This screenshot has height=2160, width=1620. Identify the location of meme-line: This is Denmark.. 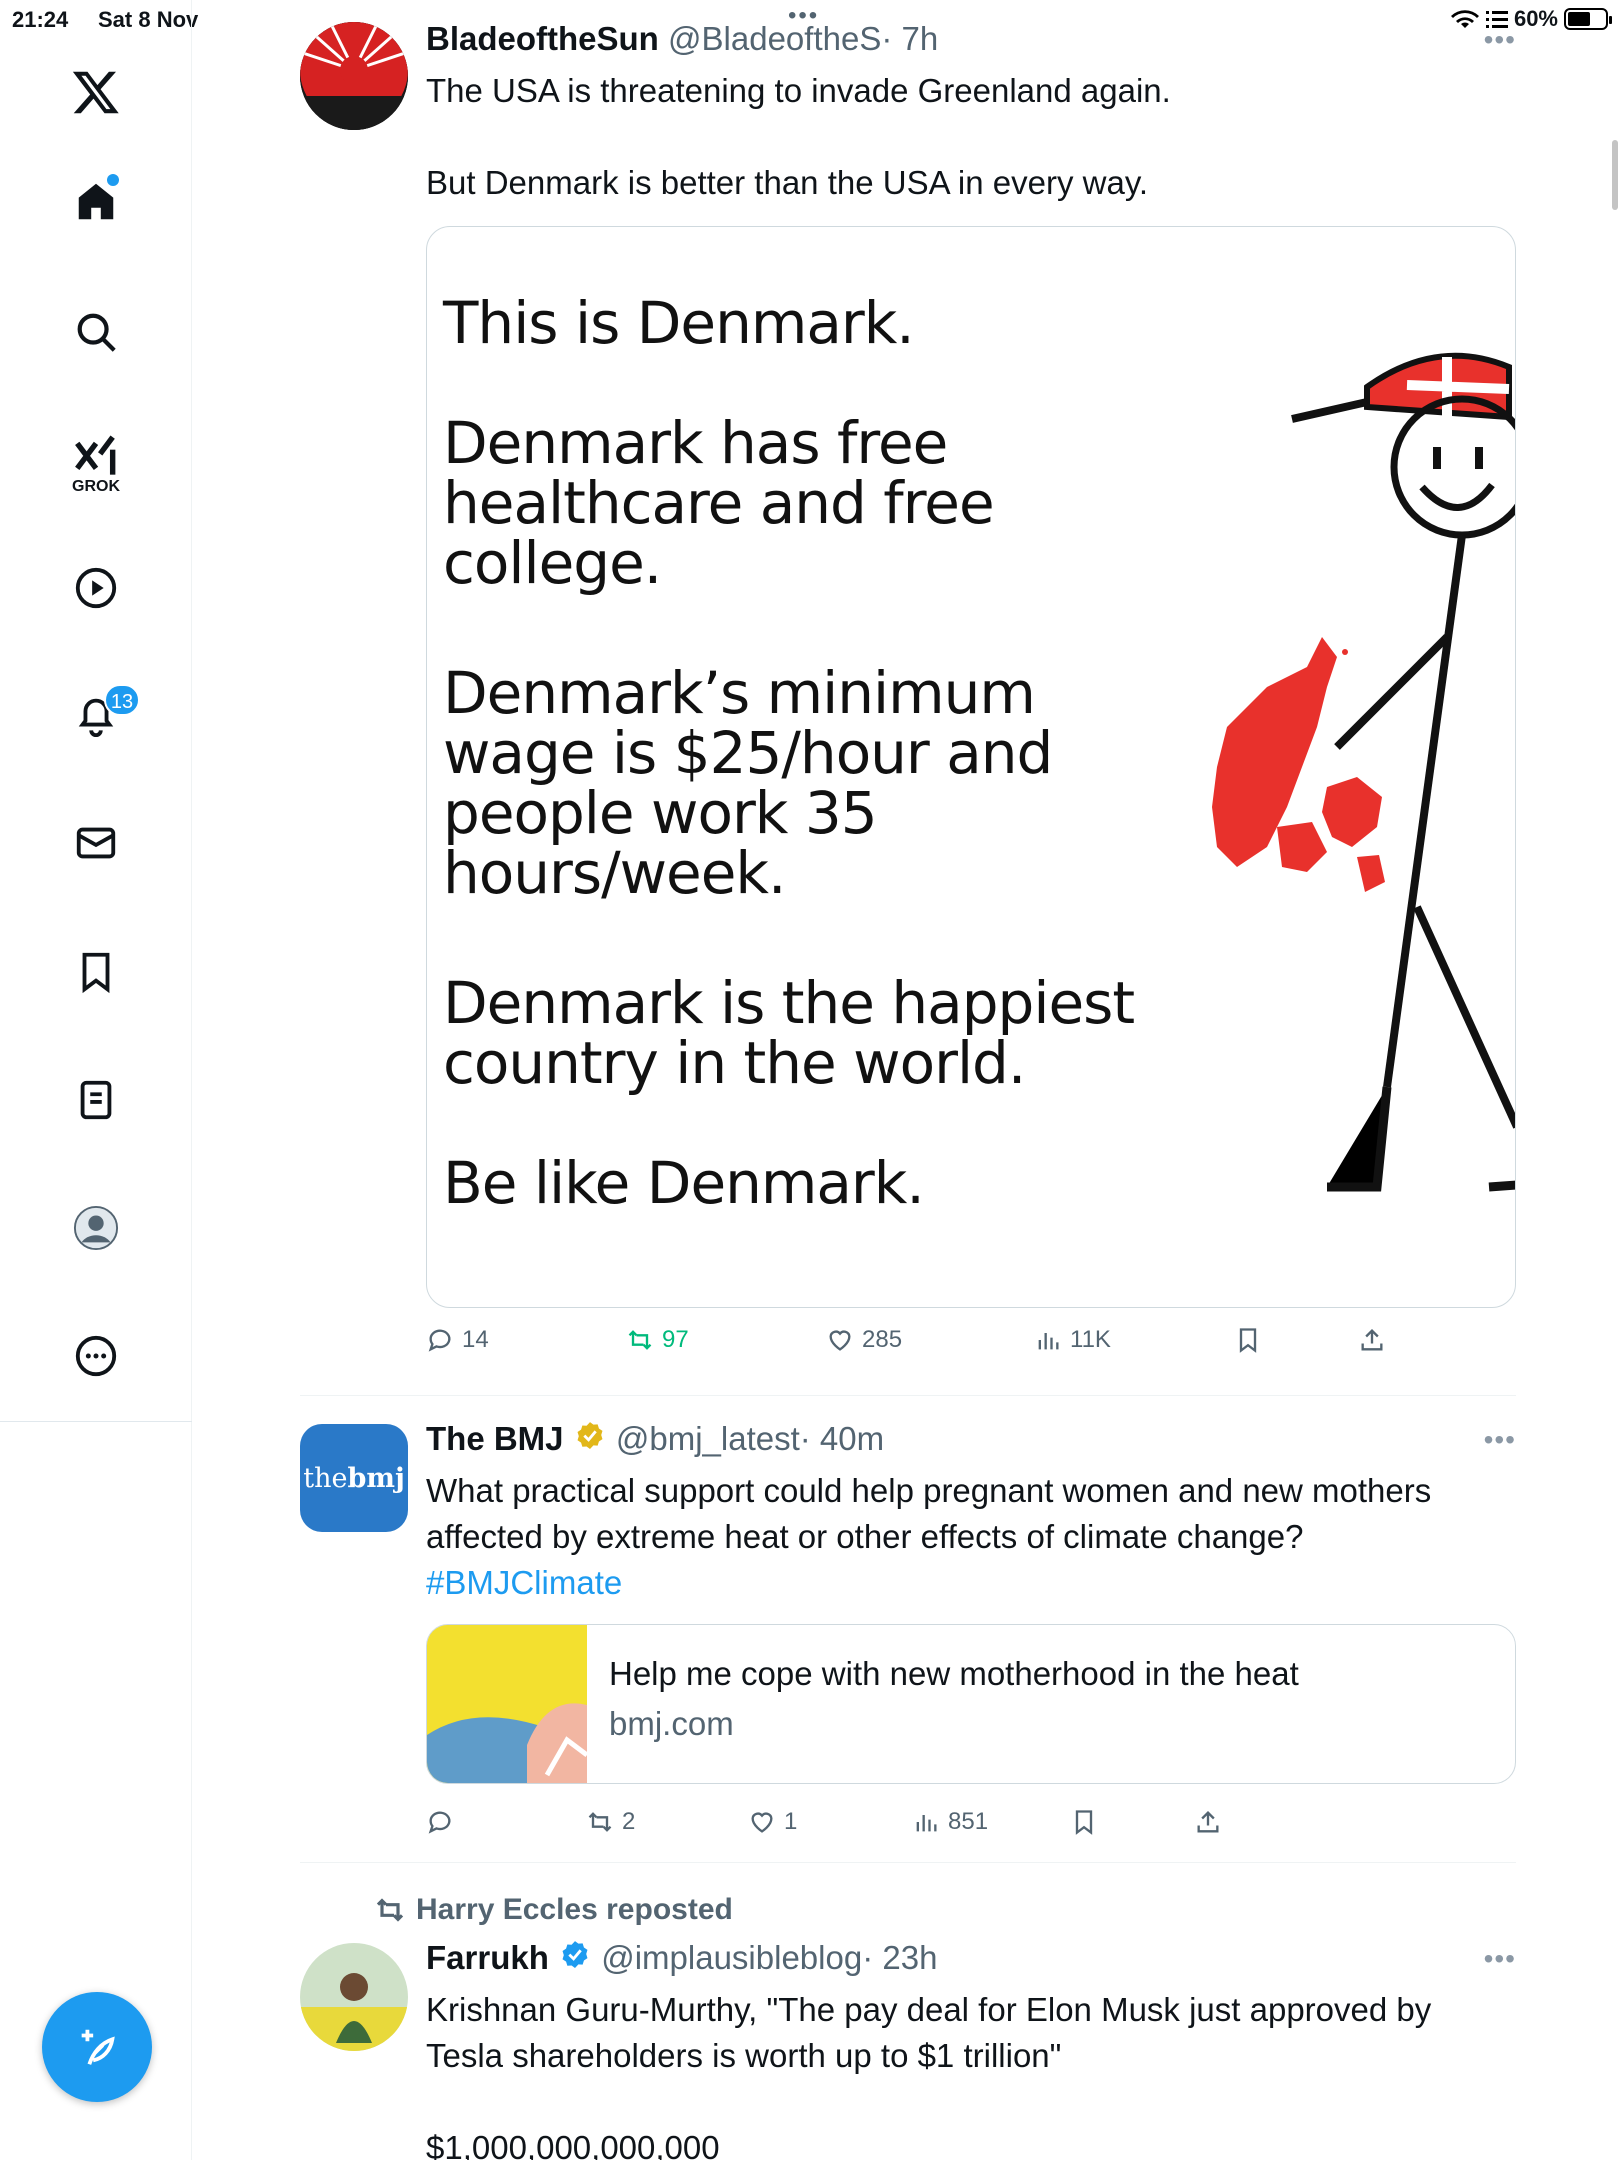
(679, 323).